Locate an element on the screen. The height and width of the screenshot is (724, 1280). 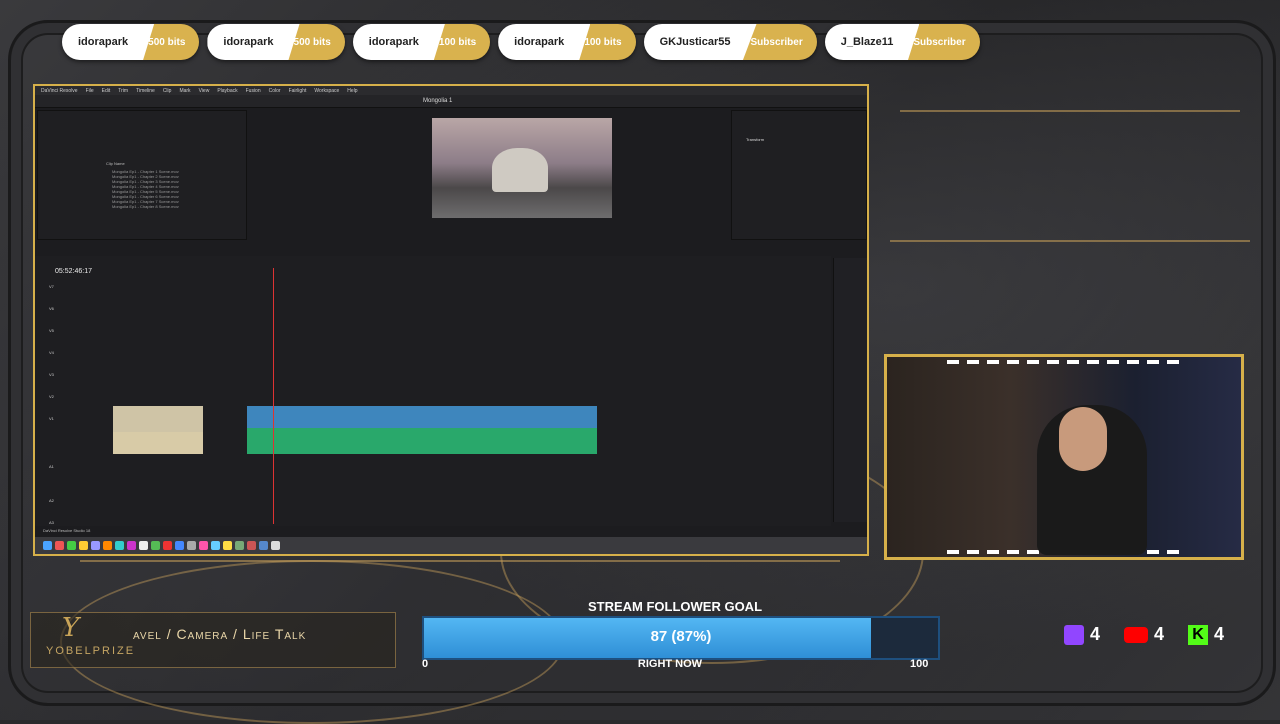
goal-progress-bar: 87 (87%) is located at coordinates (681, 638).